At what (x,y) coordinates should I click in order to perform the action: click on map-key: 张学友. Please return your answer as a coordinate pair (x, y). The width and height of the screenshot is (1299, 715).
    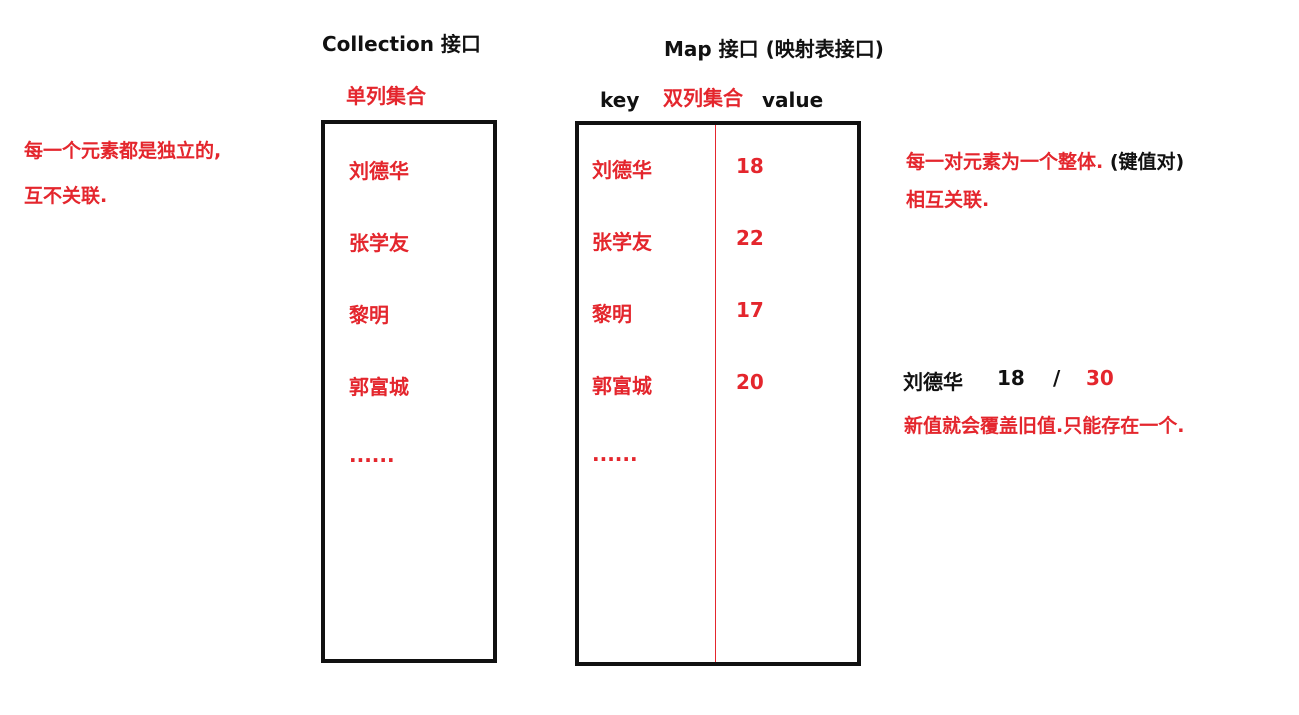
    Looking at the image, I should click on (622, 242).